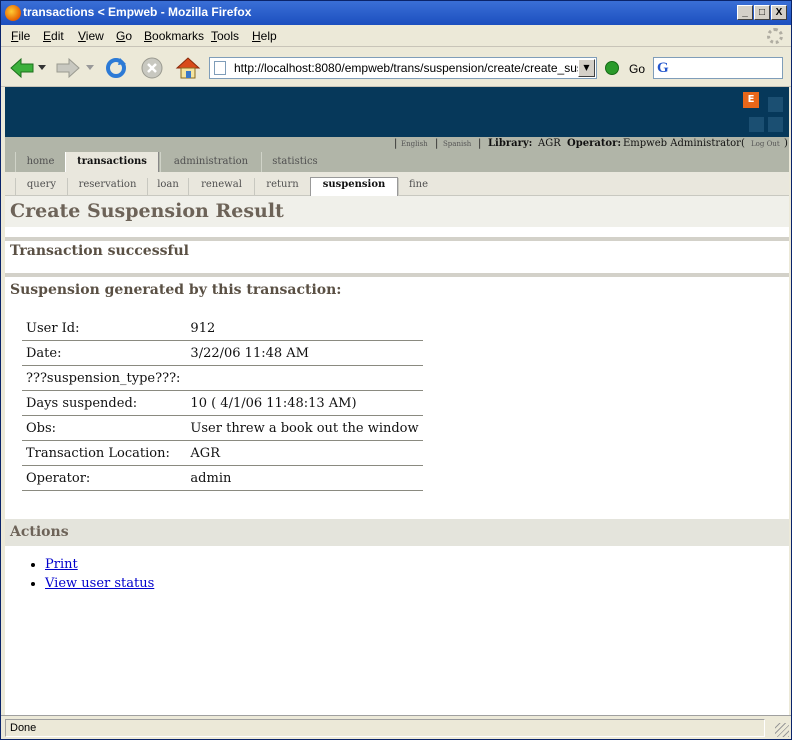 The image size is (792, 740). I want to click on stop-icon, so click(152, 68).